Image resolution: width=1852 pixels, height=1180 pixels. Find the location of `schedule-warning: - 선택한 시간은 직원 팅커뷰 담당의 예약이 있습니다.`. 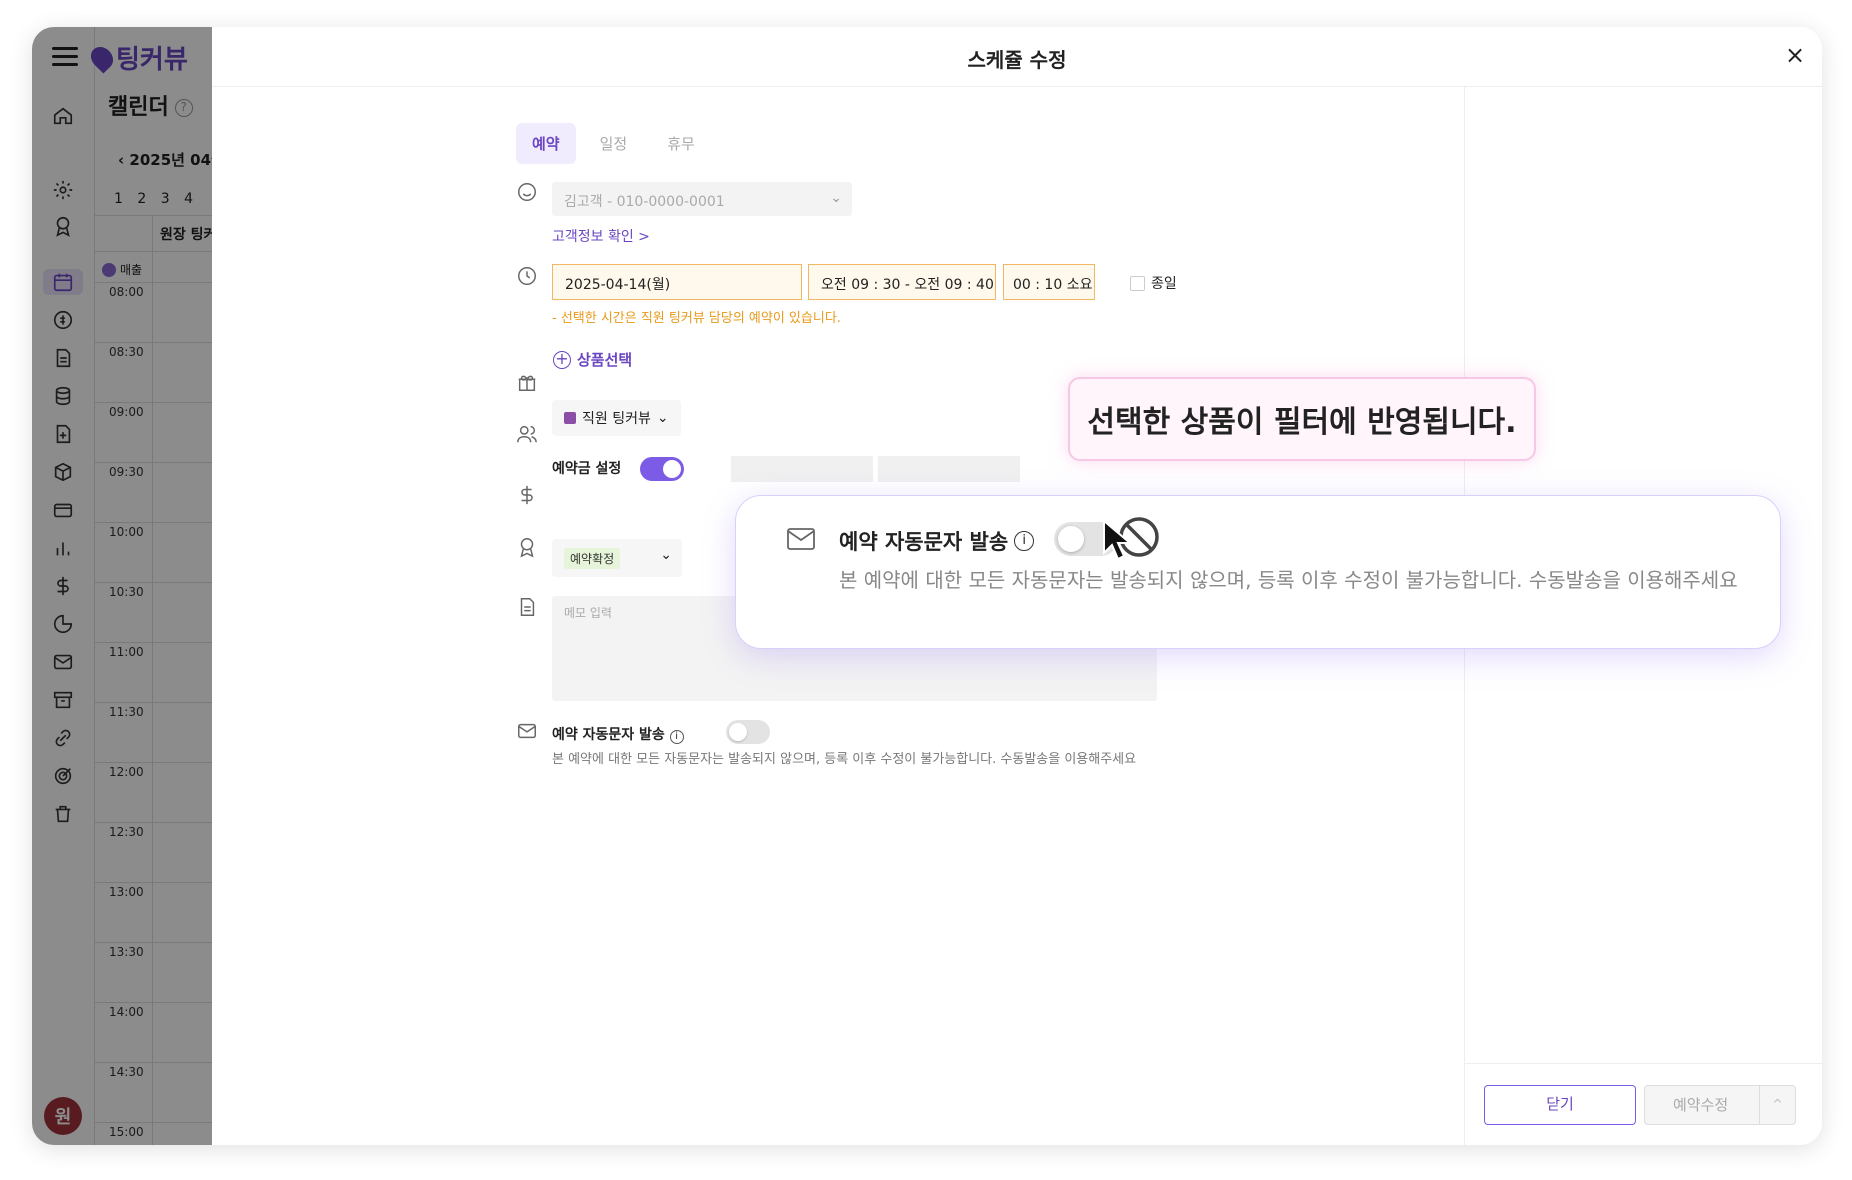

schedule-warning: - 선택한 시간은 직원 팅커뷰 담당의 예약이 있습니다. is located at coordinates (696, 318).